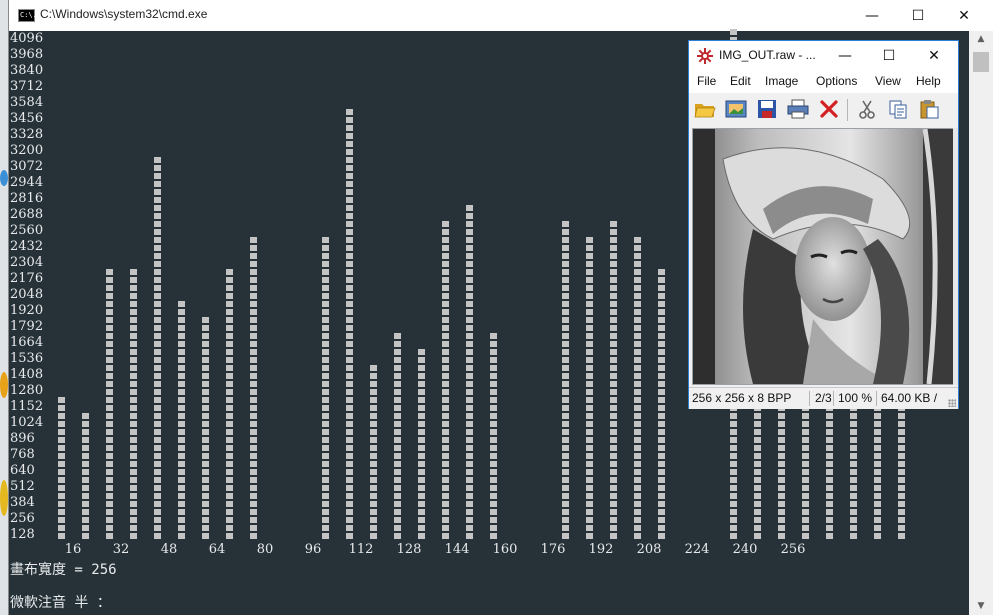 This screenshot has height=615, width=993. I want to click on print-icon, so click(798, 109).